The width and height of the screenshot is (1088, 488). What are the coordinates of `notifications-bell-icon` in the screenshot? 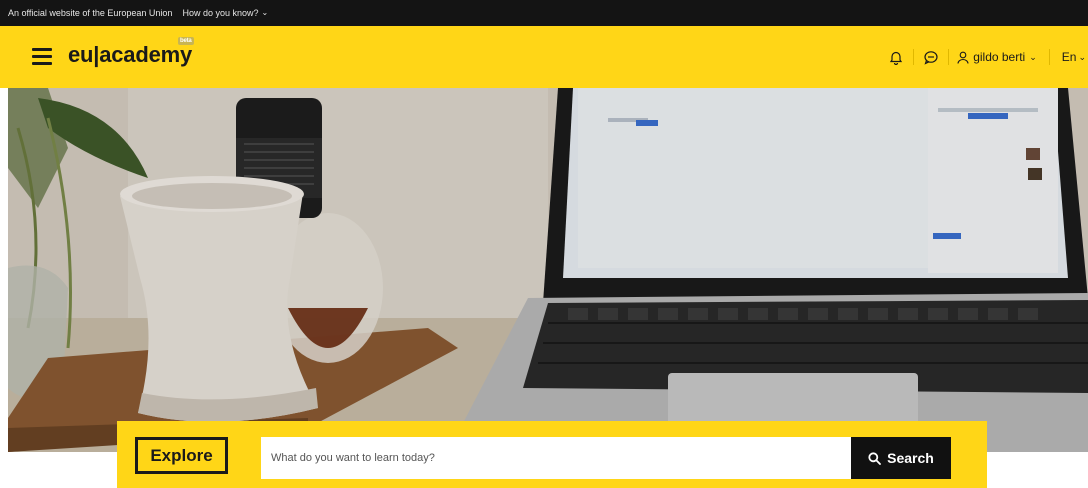 It's located at (896, 57).